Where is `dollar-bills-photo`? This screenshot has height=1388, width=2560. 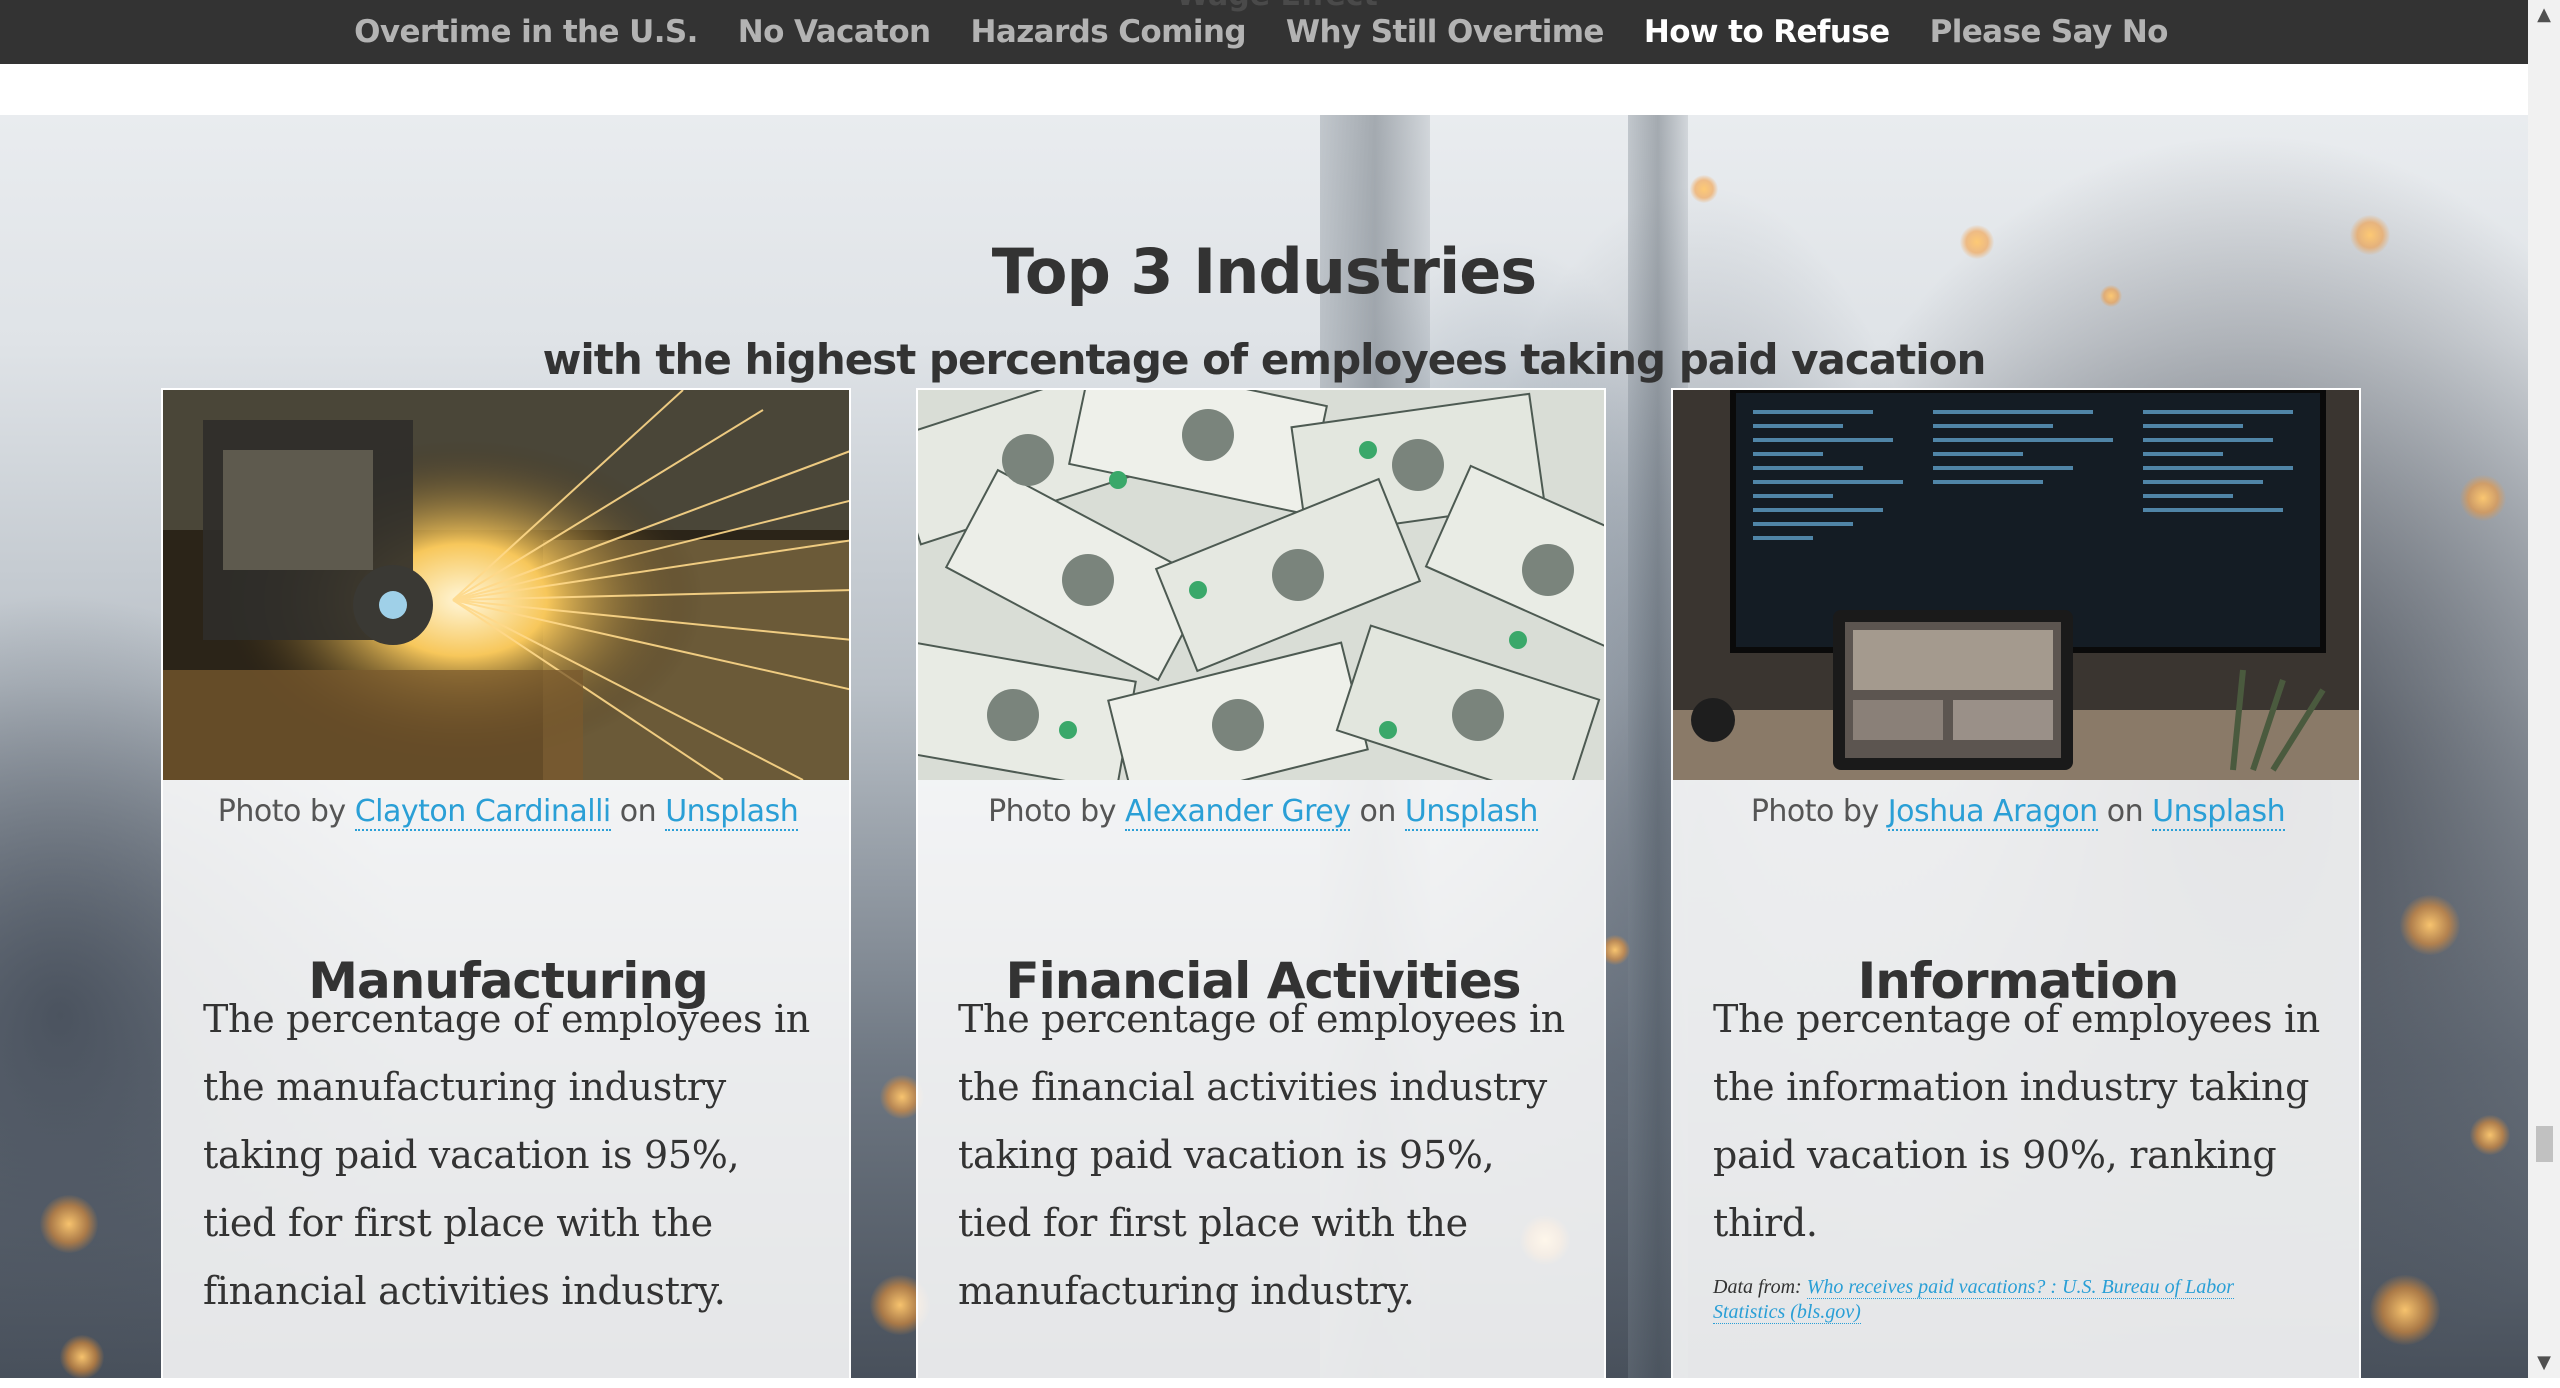 dollar-bills-photo is located at coordinates (1261, 585).